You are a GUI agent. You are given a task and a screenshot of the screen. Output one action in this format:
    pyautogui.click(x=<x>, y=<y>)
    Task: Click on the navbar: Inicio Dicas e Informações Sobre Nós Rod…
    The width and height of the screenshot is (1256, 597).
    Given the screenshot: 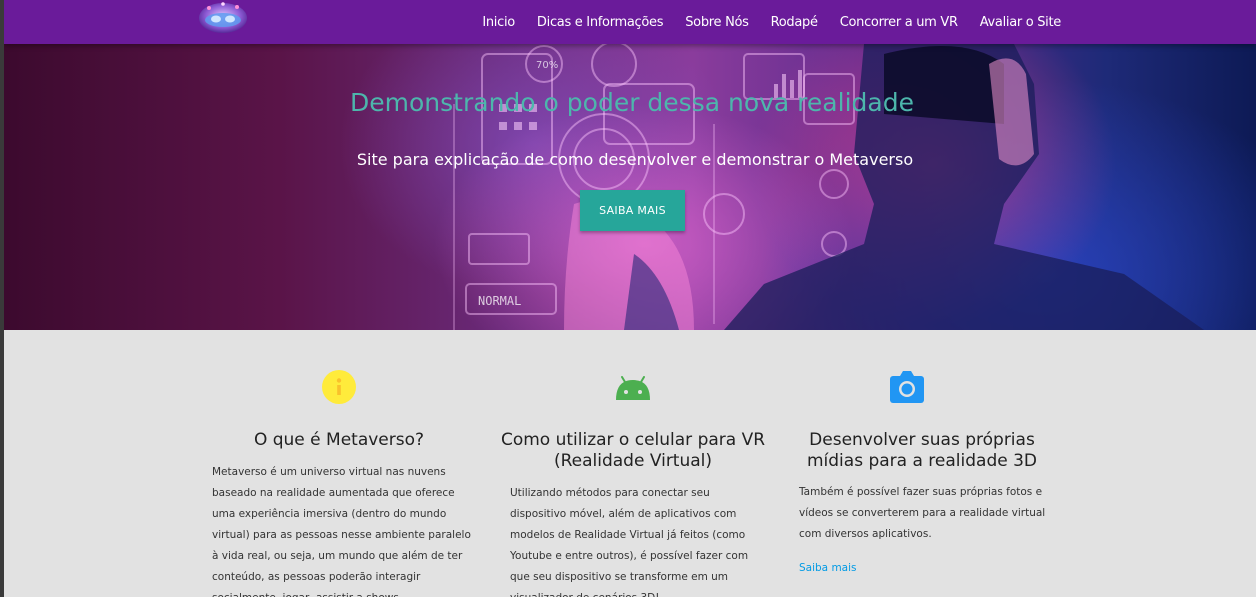 What is the action you would take?
    pyautogui.click(x=630, y=22)
    